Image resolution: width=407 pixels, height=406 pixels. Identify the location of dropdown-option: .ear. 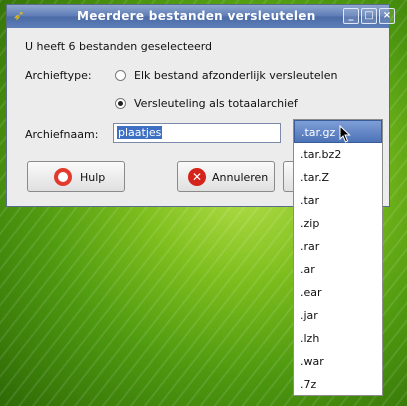
(338, 292).